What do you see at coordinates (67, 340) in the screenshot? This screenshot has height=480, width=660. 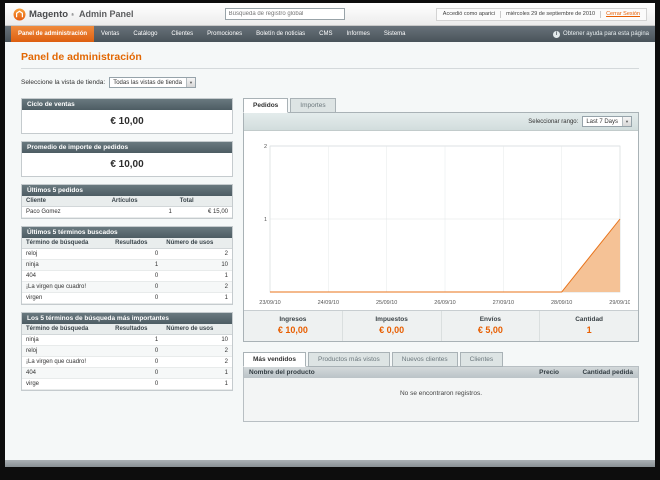 I see `cell-term: ninja` at bounding box center [67, 340].